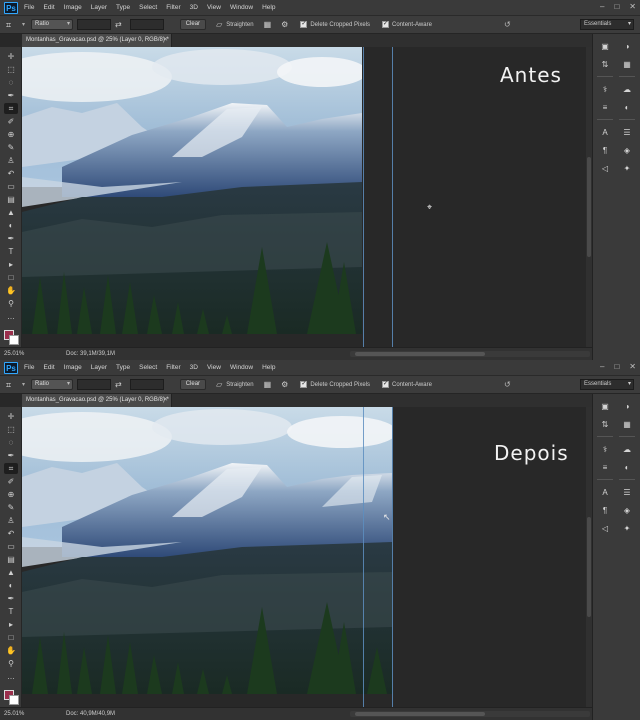  Describe the element at coordinates (607, 24) in the screenshot. I see `workspace-select: Essentials` at that location.